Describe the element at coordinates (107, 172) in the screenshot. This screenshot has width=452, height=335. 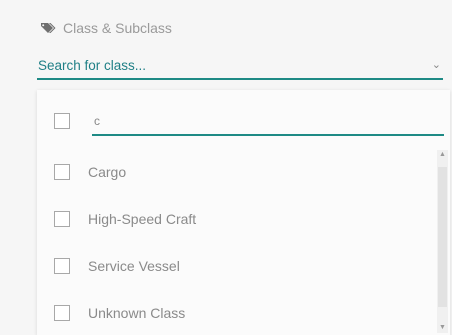
I see `option-label: Cargo` at that location.